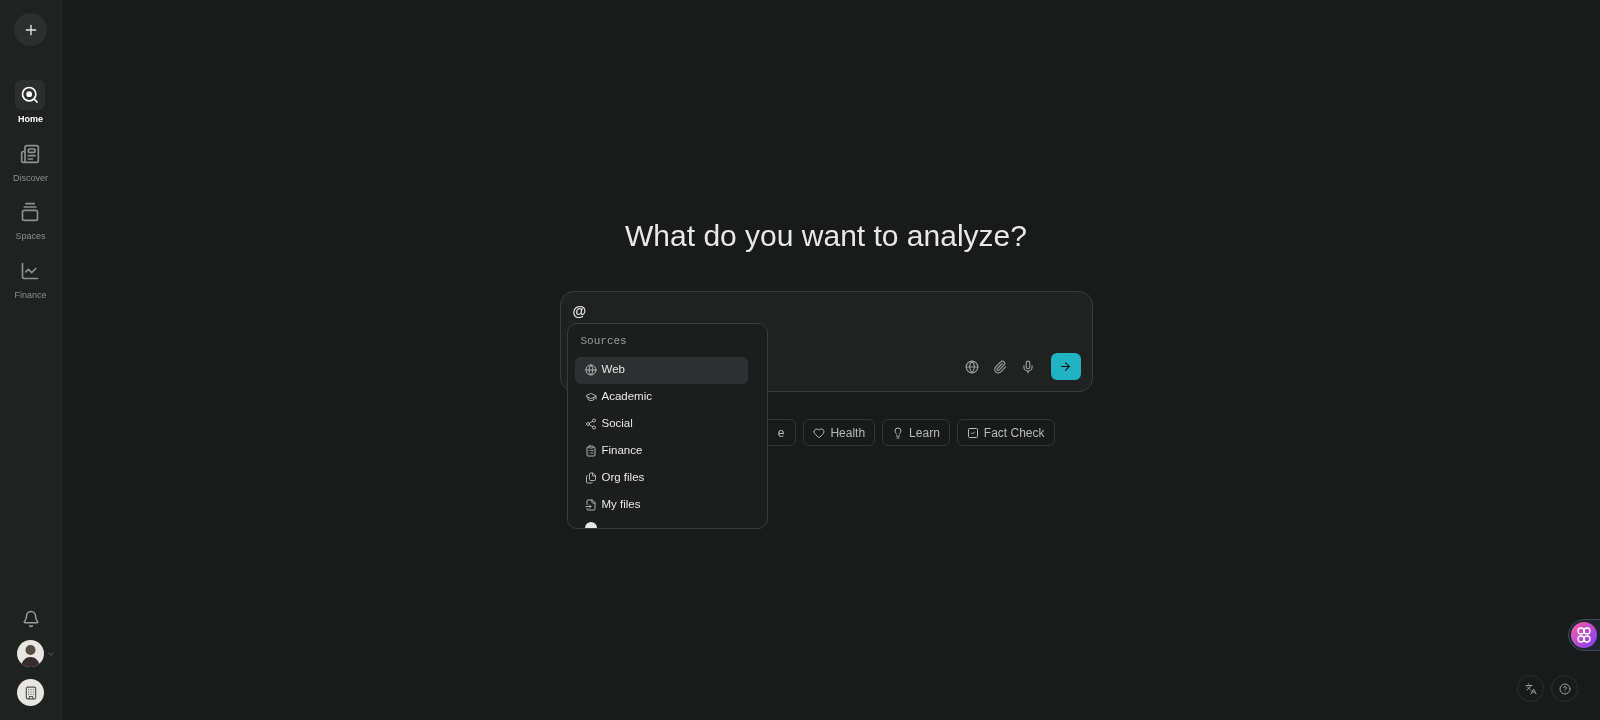 The height and width of the screenshot is (720, 1600). I want to click on query-input: @, so click(722, 311).